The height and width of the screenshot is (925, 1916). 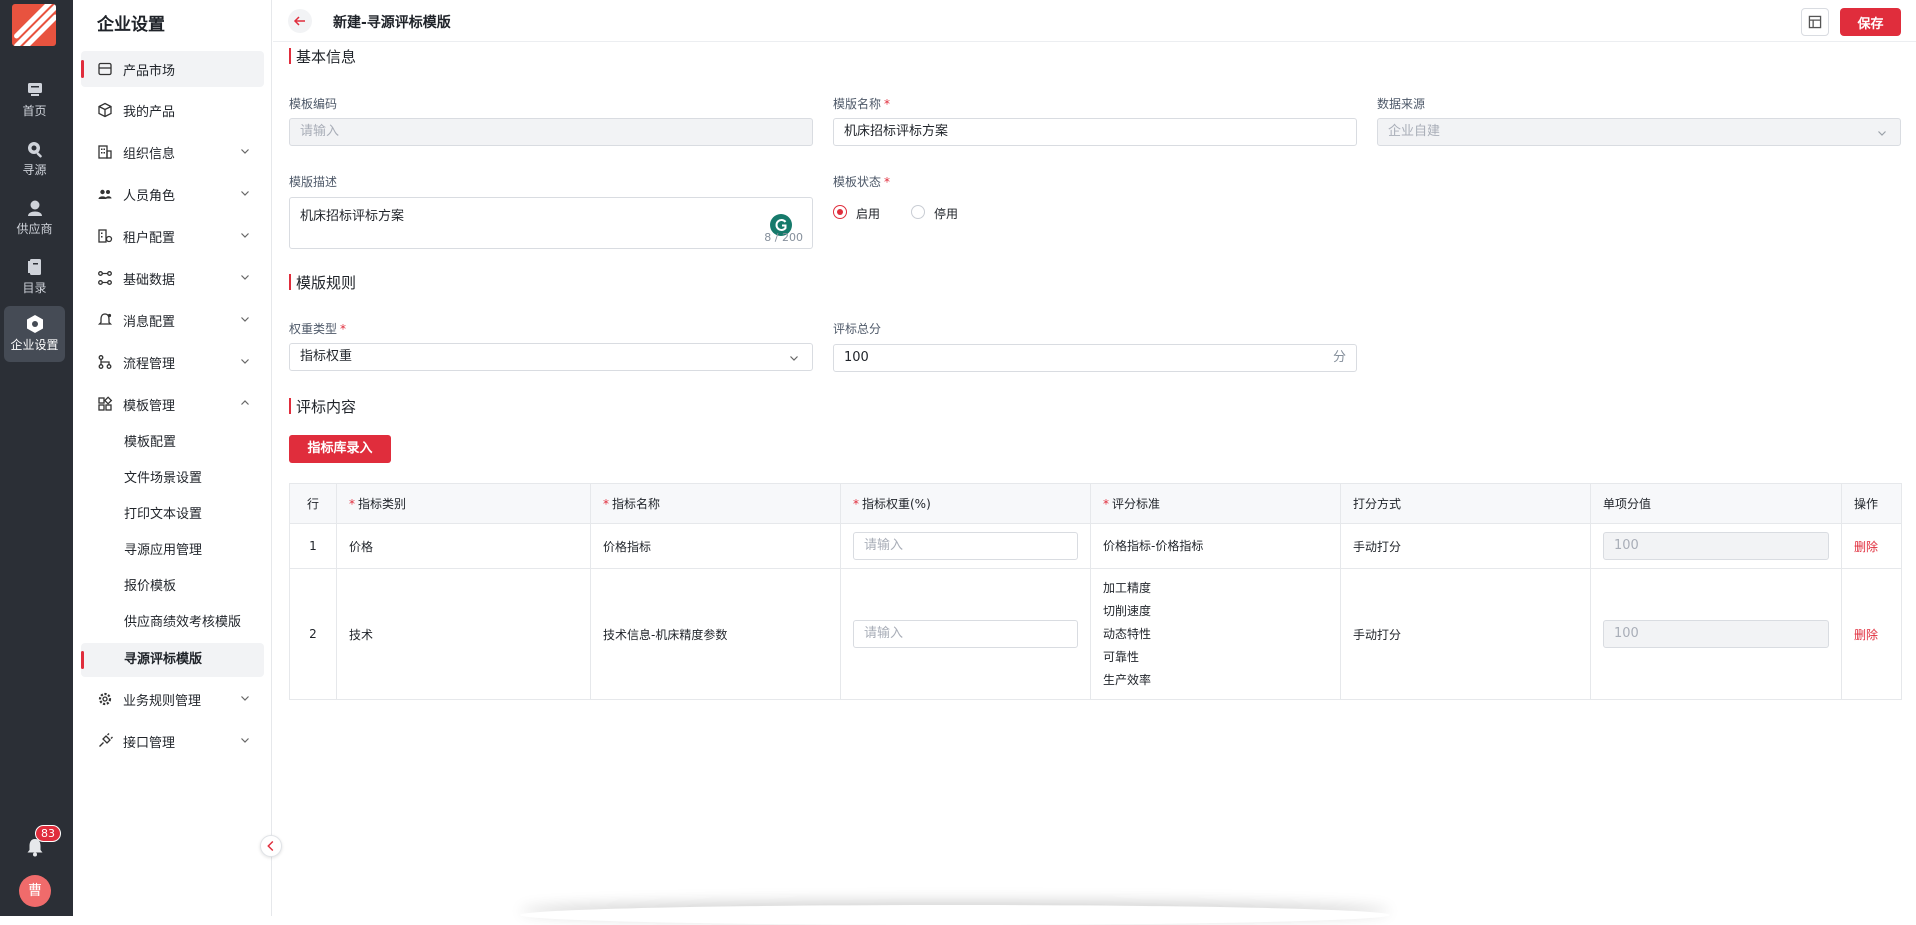 What do you see at coordinates (35, 891) in the screenshot?
I see `user-avatar: 曹` at bounding box center [35, 891].